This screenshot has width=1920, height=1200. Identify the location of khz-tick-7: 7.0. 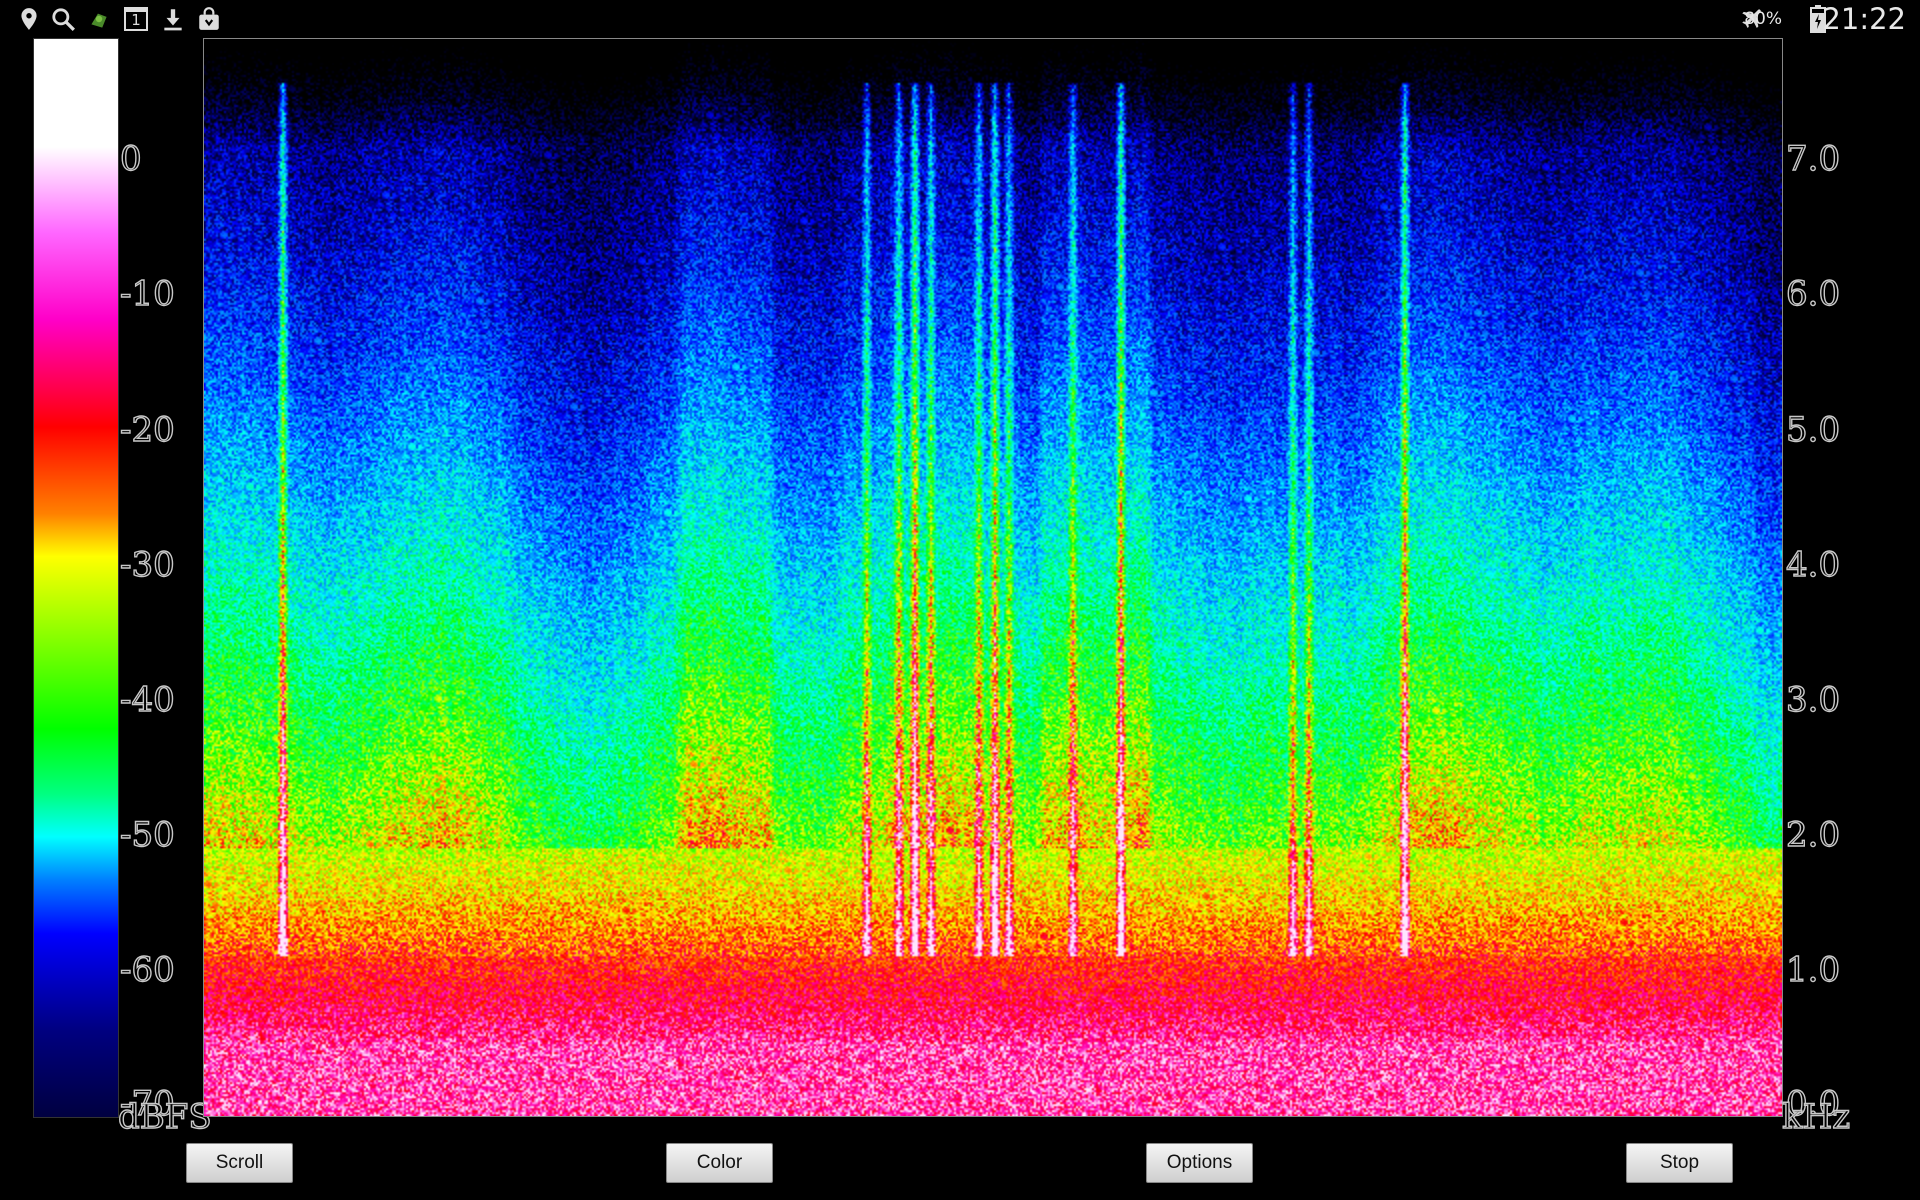
(1813, 159).